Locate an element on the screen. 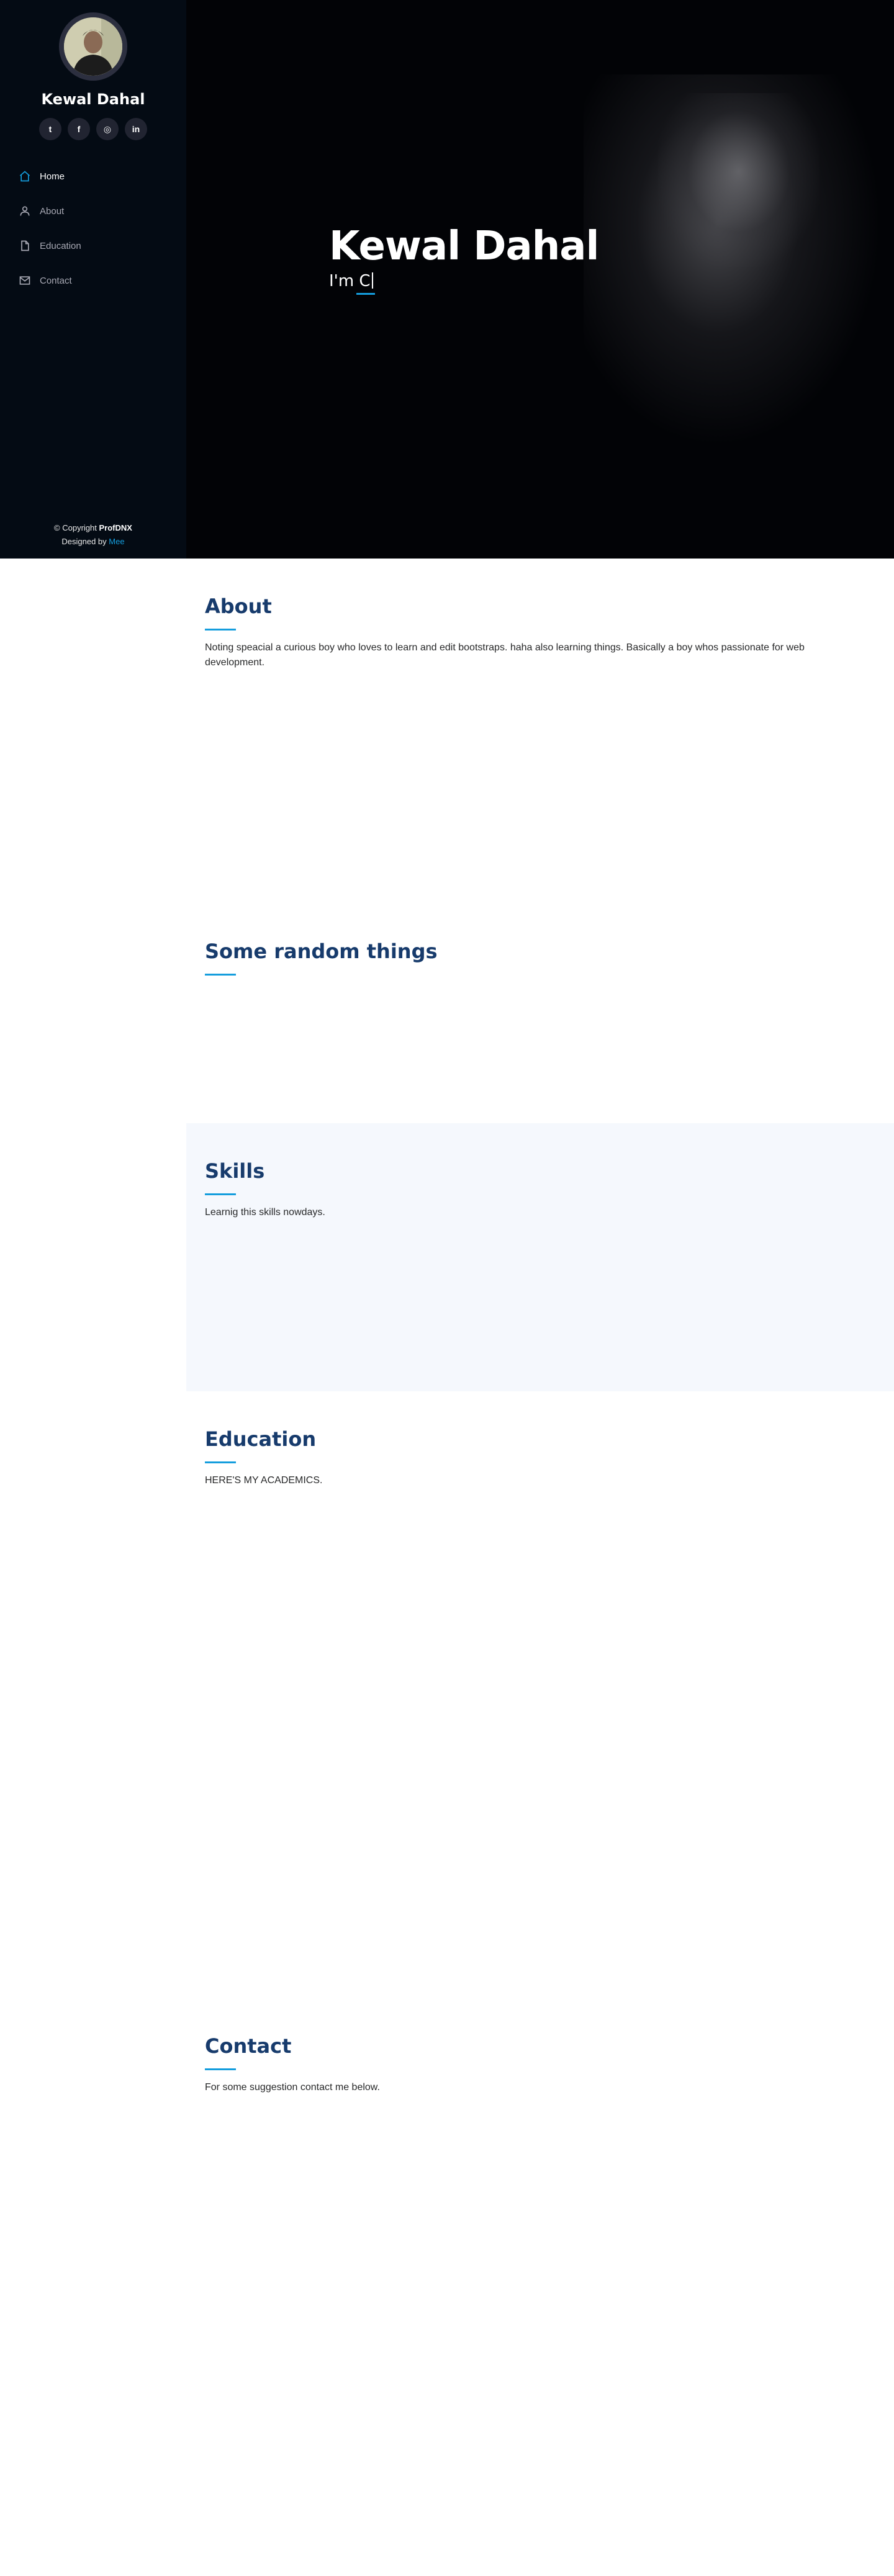 This screenshot has width=894, height=2576. credits-label: Designed by is located at coordinates (84, 542).